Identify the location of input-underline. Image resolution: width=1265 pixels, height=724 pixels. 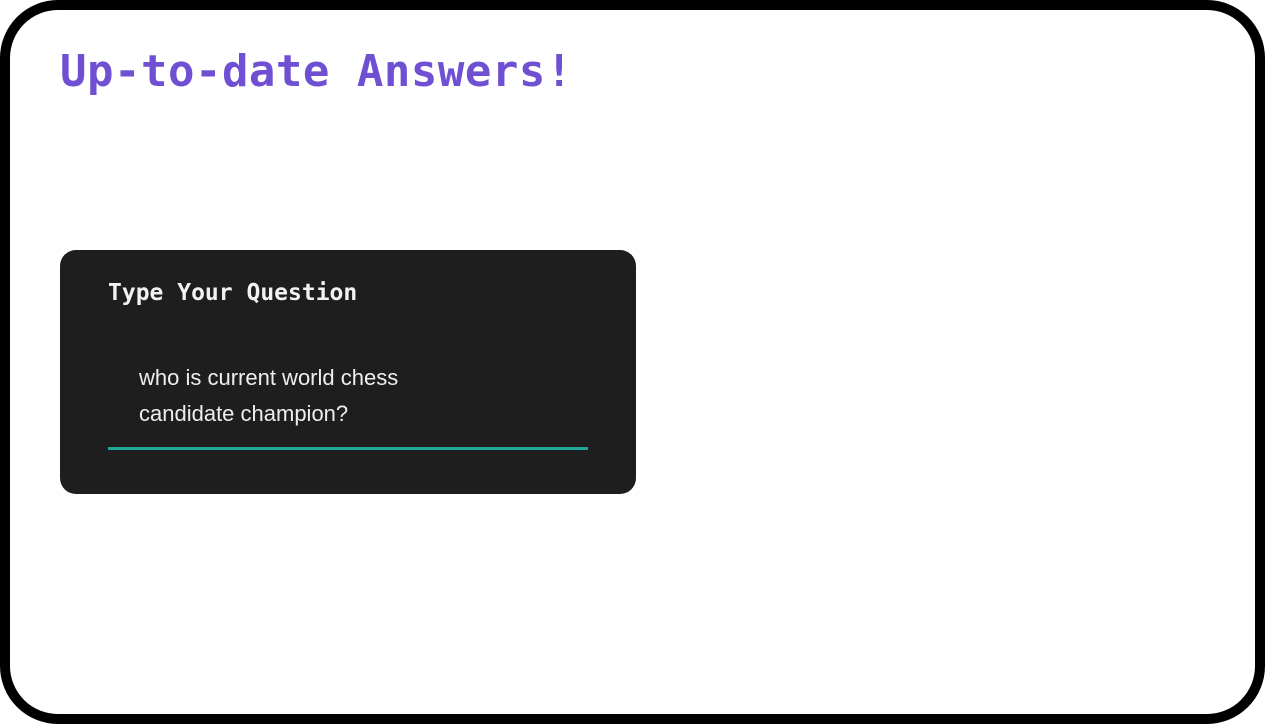
(348, 448).